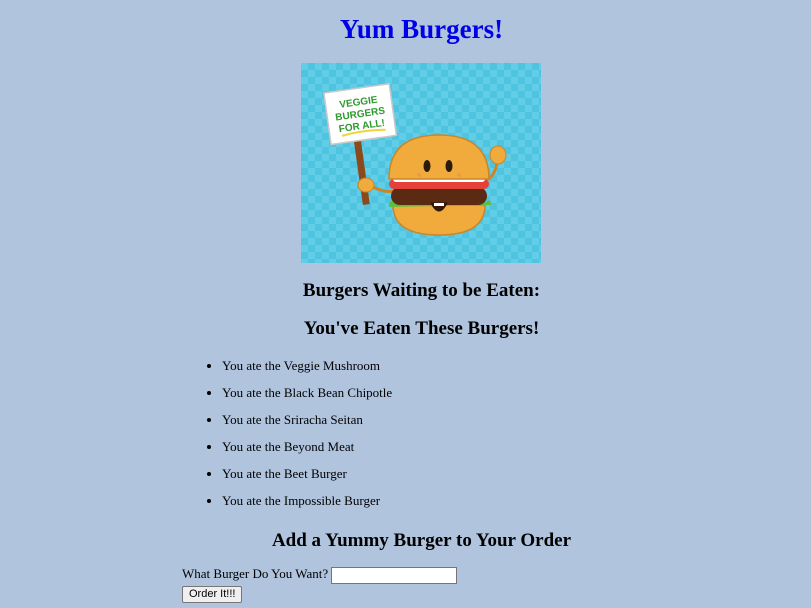 The width and height of the screenshot is (811, 608). I want to click on protest-sign: VEGGIE BURGERS FOR ALL!, so click(360, 114).